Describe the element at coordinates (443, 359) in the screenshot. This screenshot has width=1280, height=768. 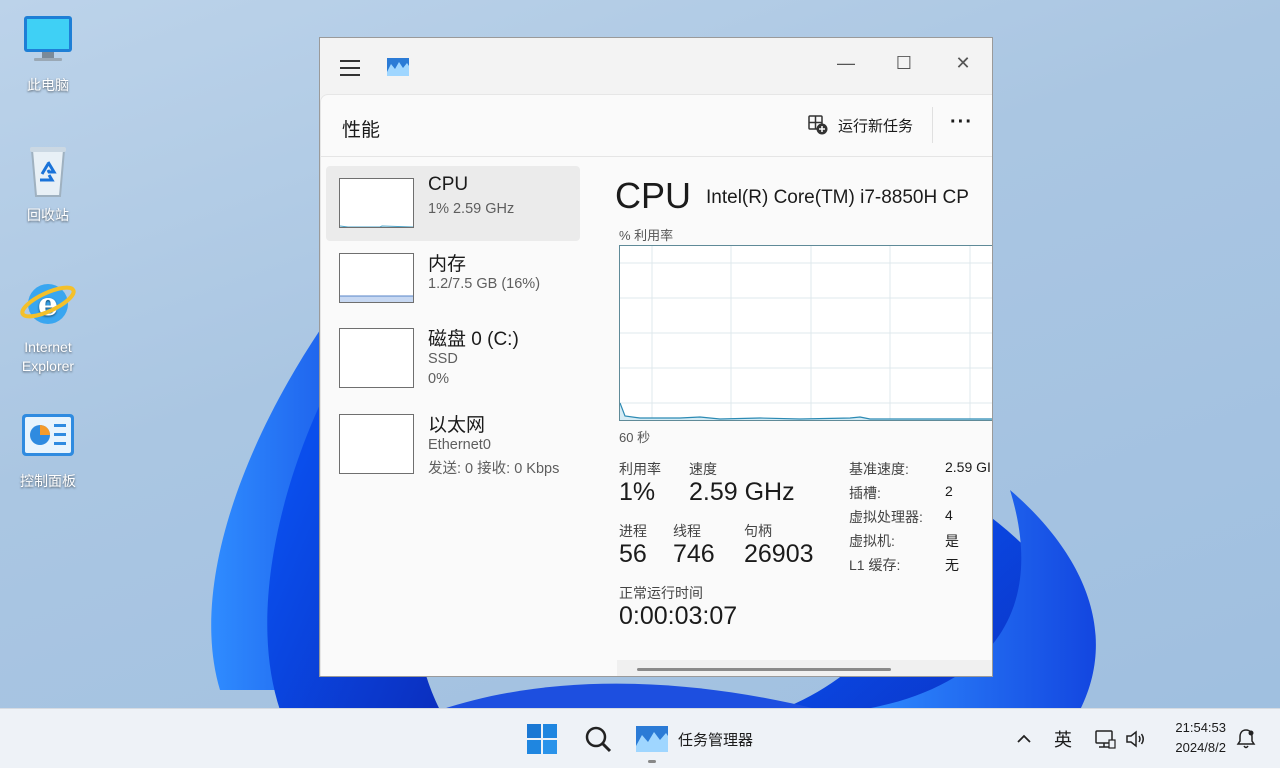
I see `perf-item-detail: SSD` at that location.